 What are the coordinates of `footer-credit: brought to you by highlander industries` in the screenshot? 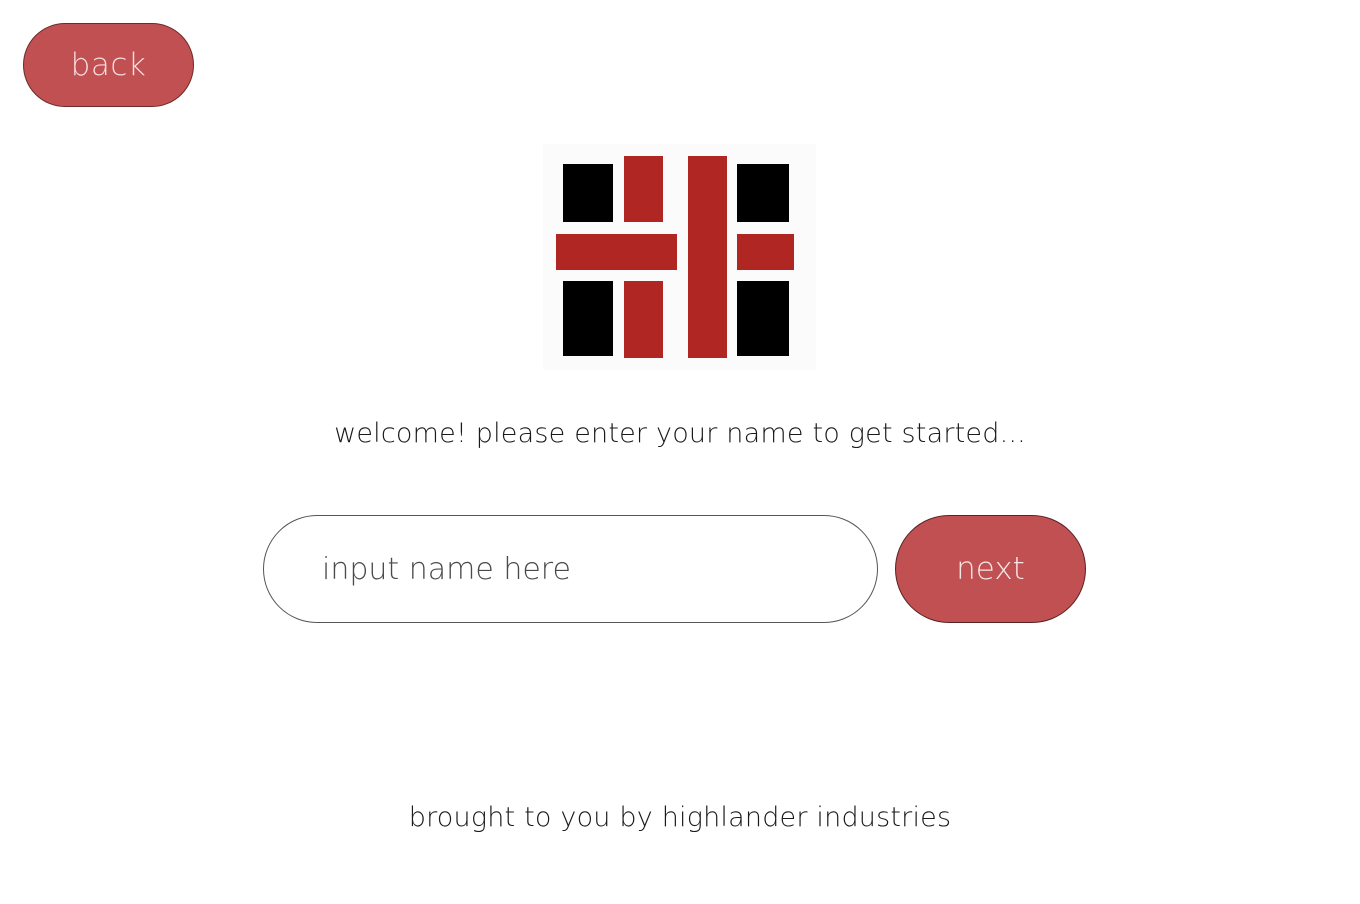 It's located at (680, 817).